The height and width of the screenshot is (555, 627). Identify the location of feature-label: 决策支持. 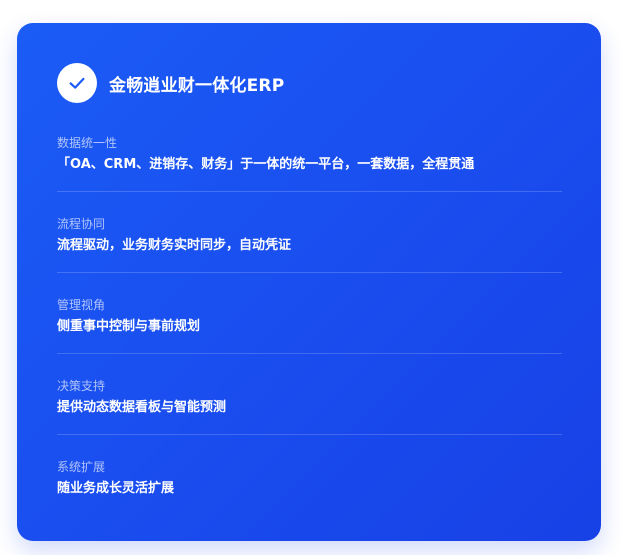
(81, 386).